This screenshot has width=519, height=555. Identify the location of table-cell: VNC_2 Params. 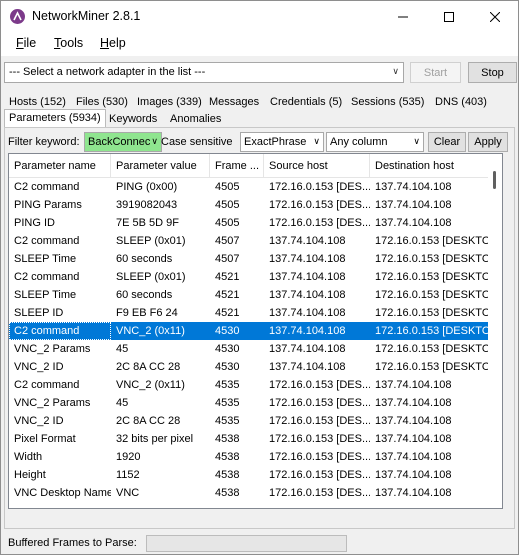
(52, 349).